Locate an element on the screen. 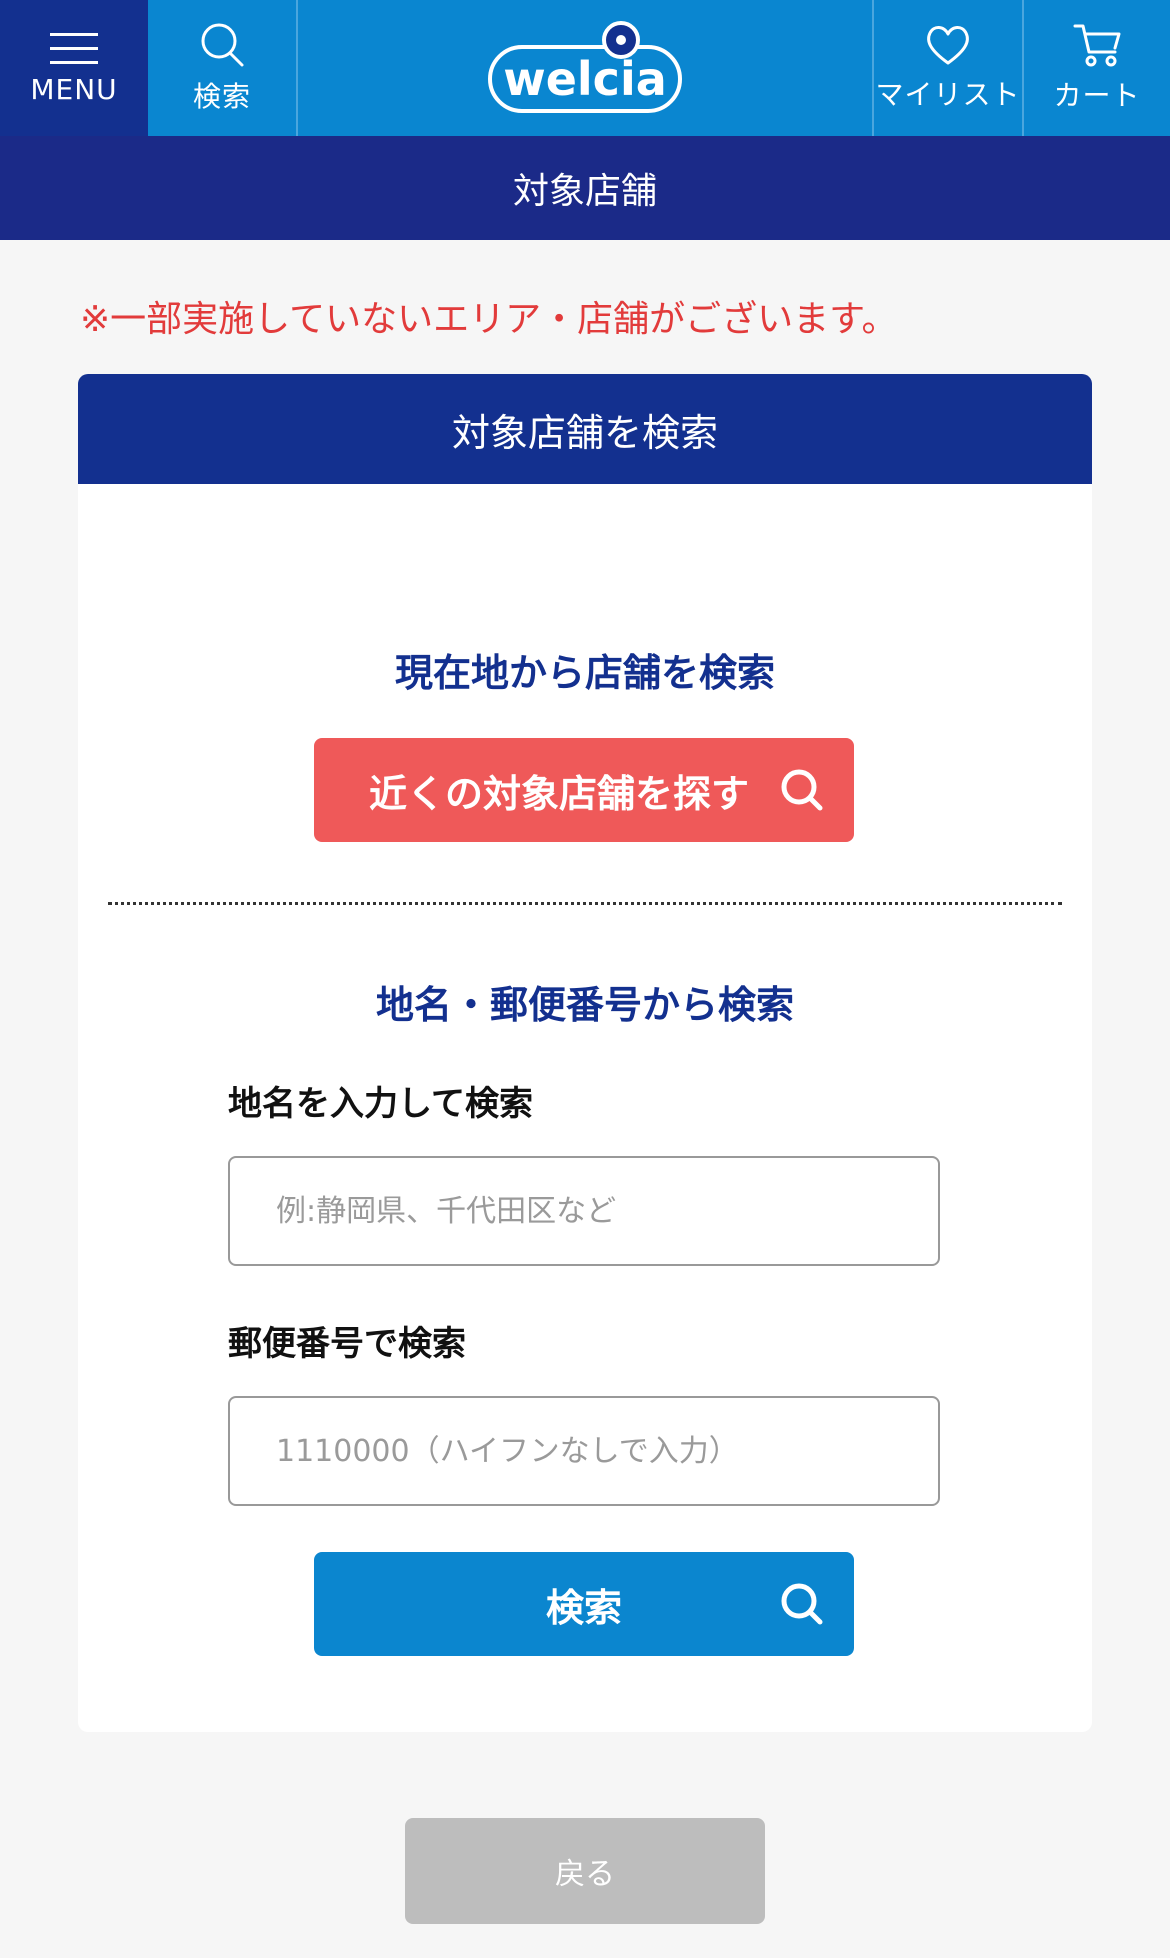 This screenshot has height=1958, width=1170. mylist-button: マイリスト is located at coordinates (947, 68).